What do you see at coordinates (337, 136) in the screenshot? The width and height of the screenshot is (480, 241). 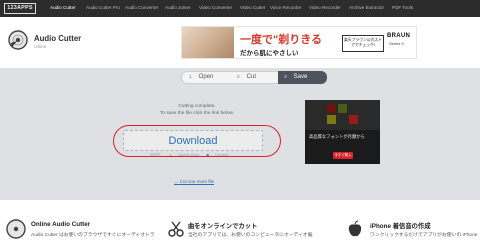 I see `ad-side-text: 高品質なフォントが月額から` at bounding box center [337, 136].